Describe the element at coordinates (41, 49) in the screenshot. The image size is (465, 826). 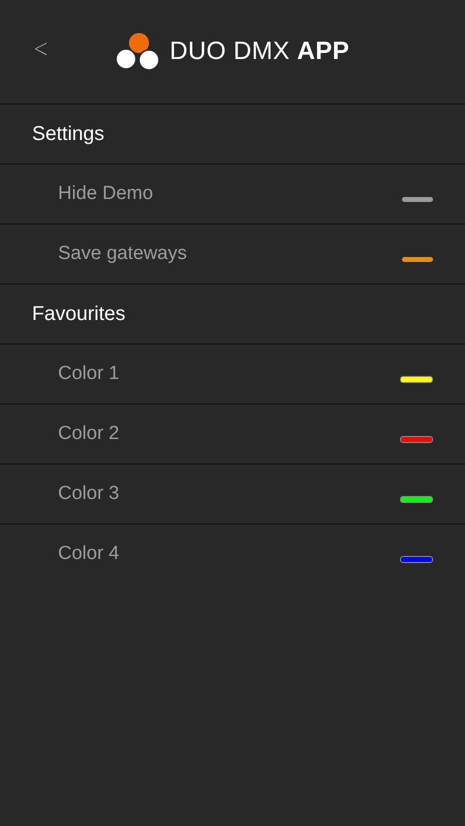
I see `back-button: <` at that location.